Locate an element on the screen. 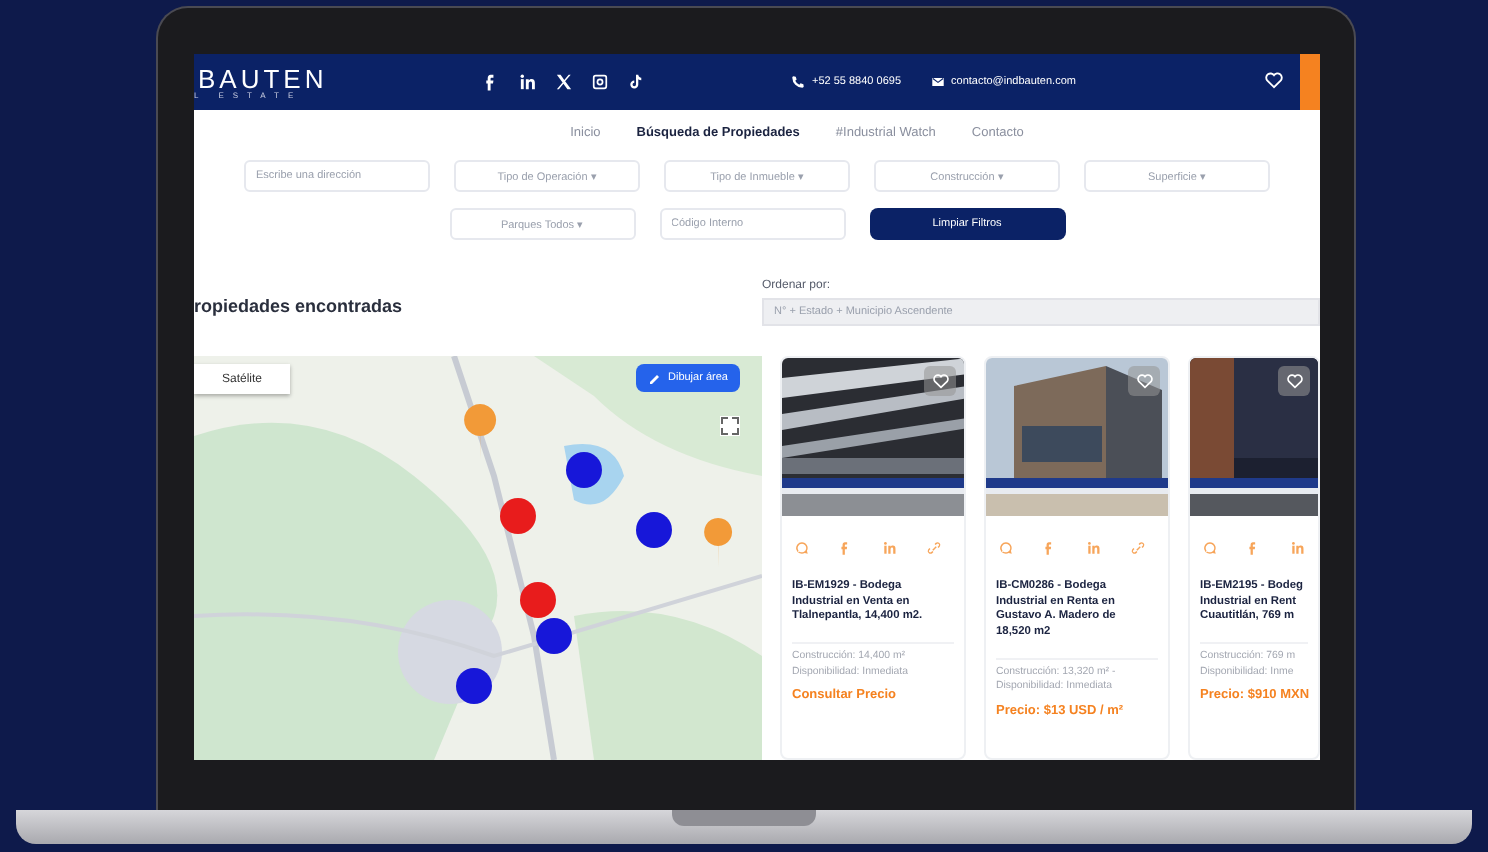 This screenshot has width=1488, height=852. logo-text: BAUTEN is located at coordinates (276, 78).